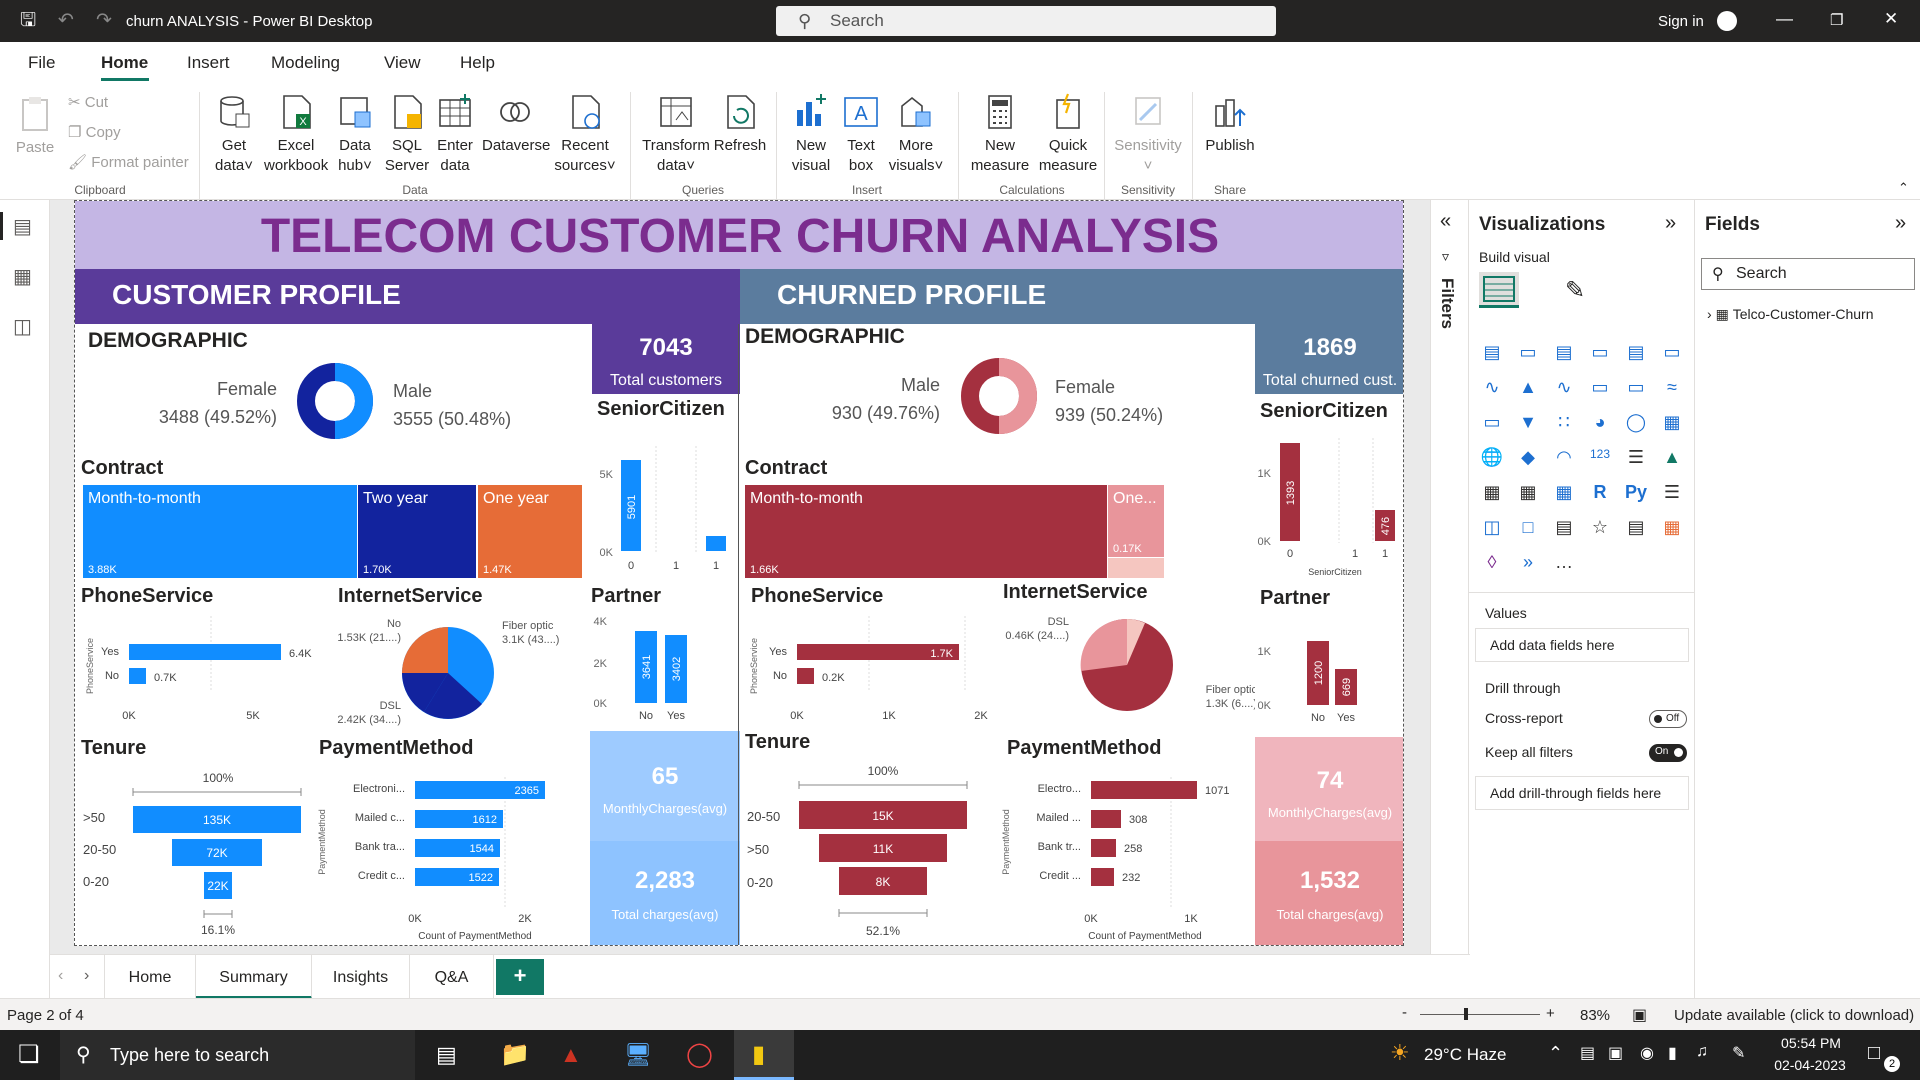 The height and width of the screenshot is (1080, 1920). Describe the element at coordinates (516, 124) in the screenshot. I see `dataverse-button: Dataverse` at that location.